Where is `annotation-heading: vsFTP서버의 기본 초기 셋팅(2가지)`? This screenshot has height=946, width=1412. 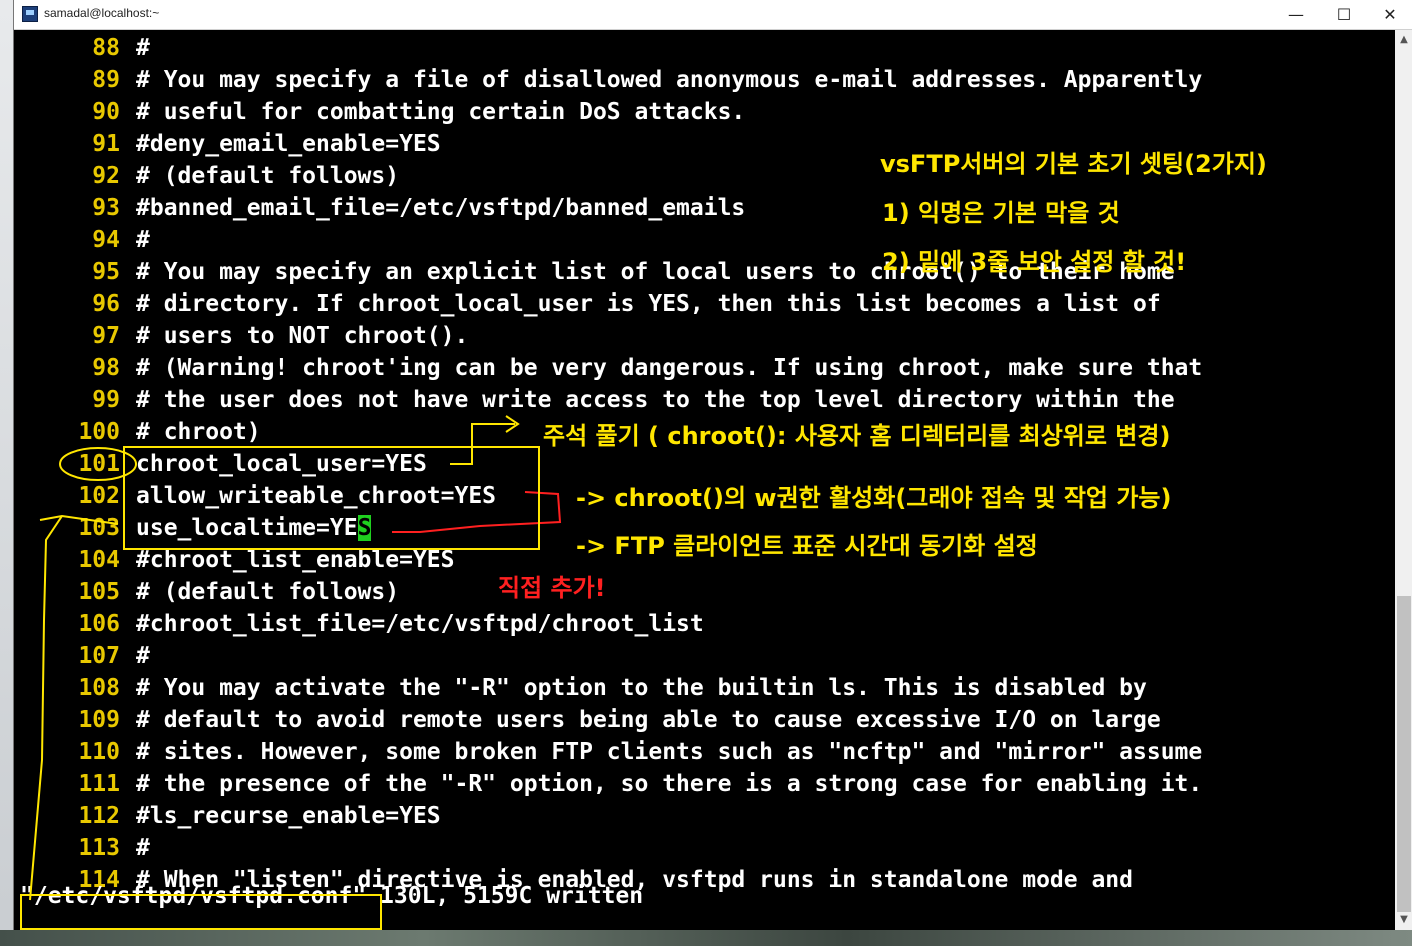 annotation-heading: vsFTP서버의 기본 초기 셋팅(2가지) is located at coordinates (1073, 164).